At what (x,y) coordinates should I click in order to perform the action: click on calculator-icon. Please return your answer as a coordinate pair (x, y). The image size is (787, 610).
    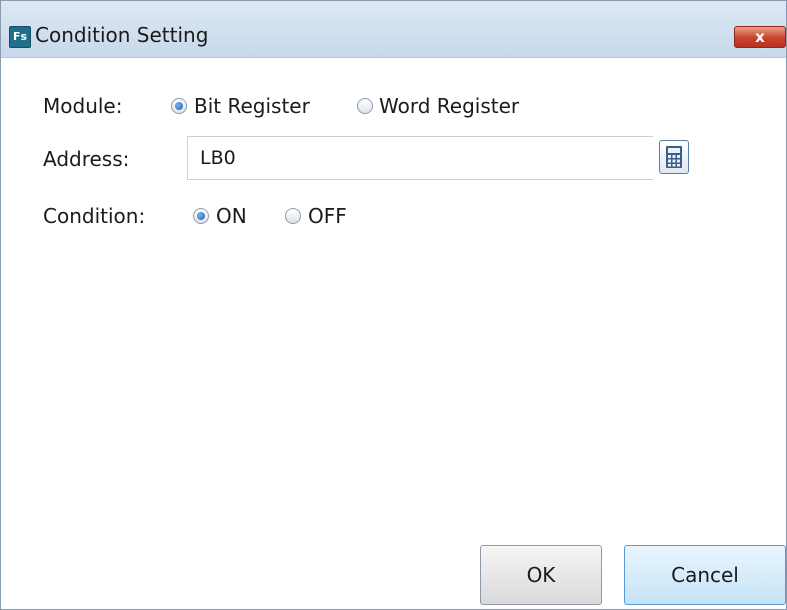
    Looking at the image, I should click on (674, 157).